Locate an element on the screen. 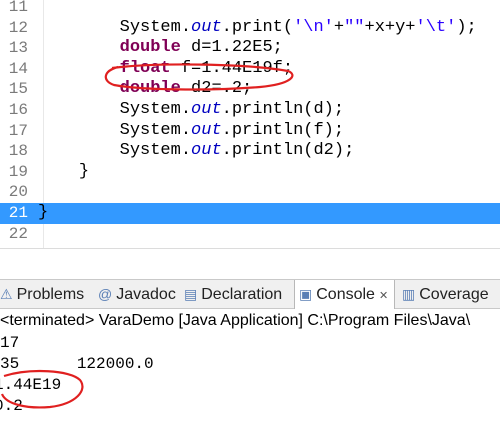  code-line: 19 } is located at coordinates (250, 172).